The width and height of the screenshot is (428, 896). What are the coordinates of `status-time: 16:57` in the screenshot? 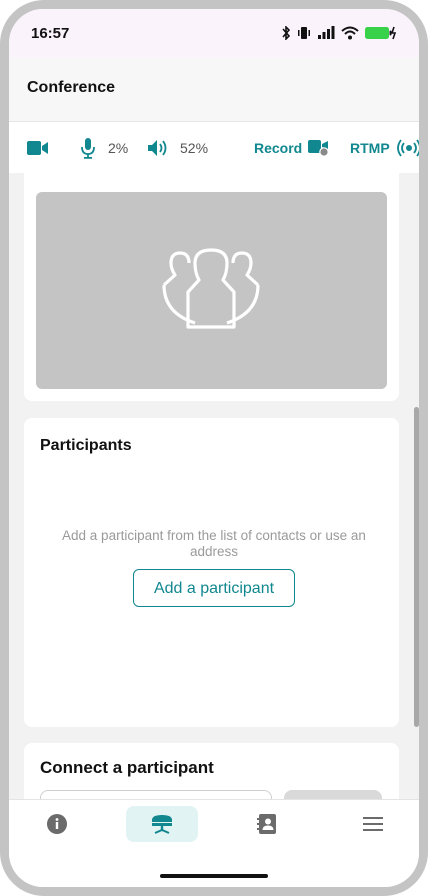 It's located at (50, 33).